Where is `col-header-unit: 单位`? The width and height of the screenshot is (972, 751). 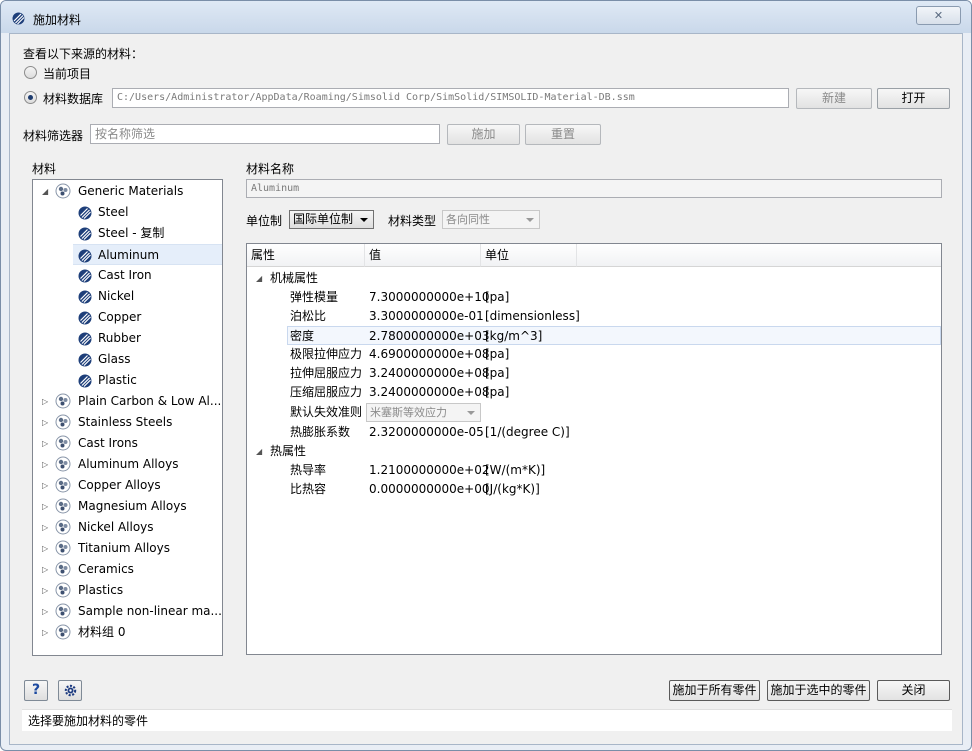 col-header-unit: 单位 is located at coordinates (529, 255).